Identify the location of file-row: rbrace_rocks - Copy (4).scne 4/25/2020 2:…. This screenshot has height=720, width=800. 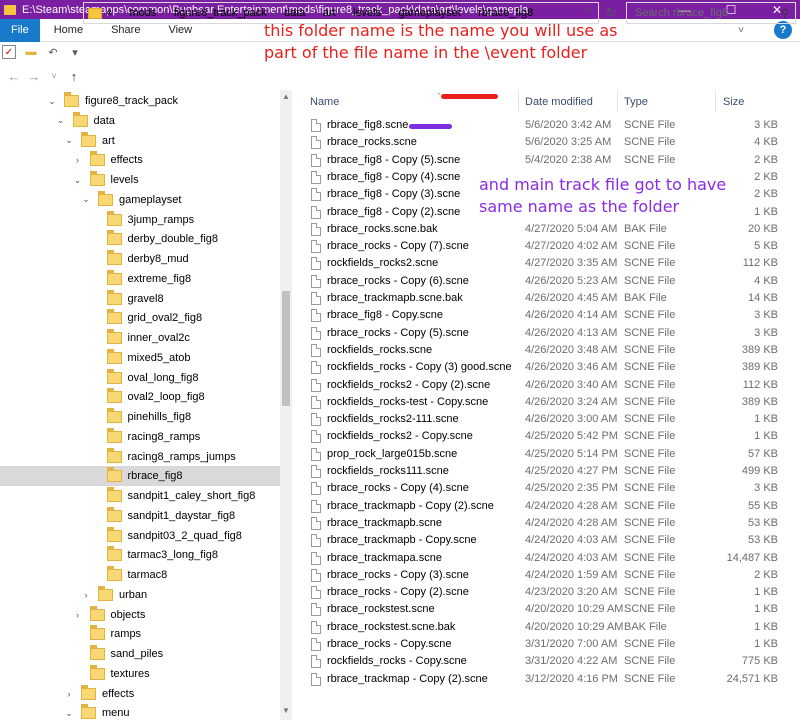
(548, 488).